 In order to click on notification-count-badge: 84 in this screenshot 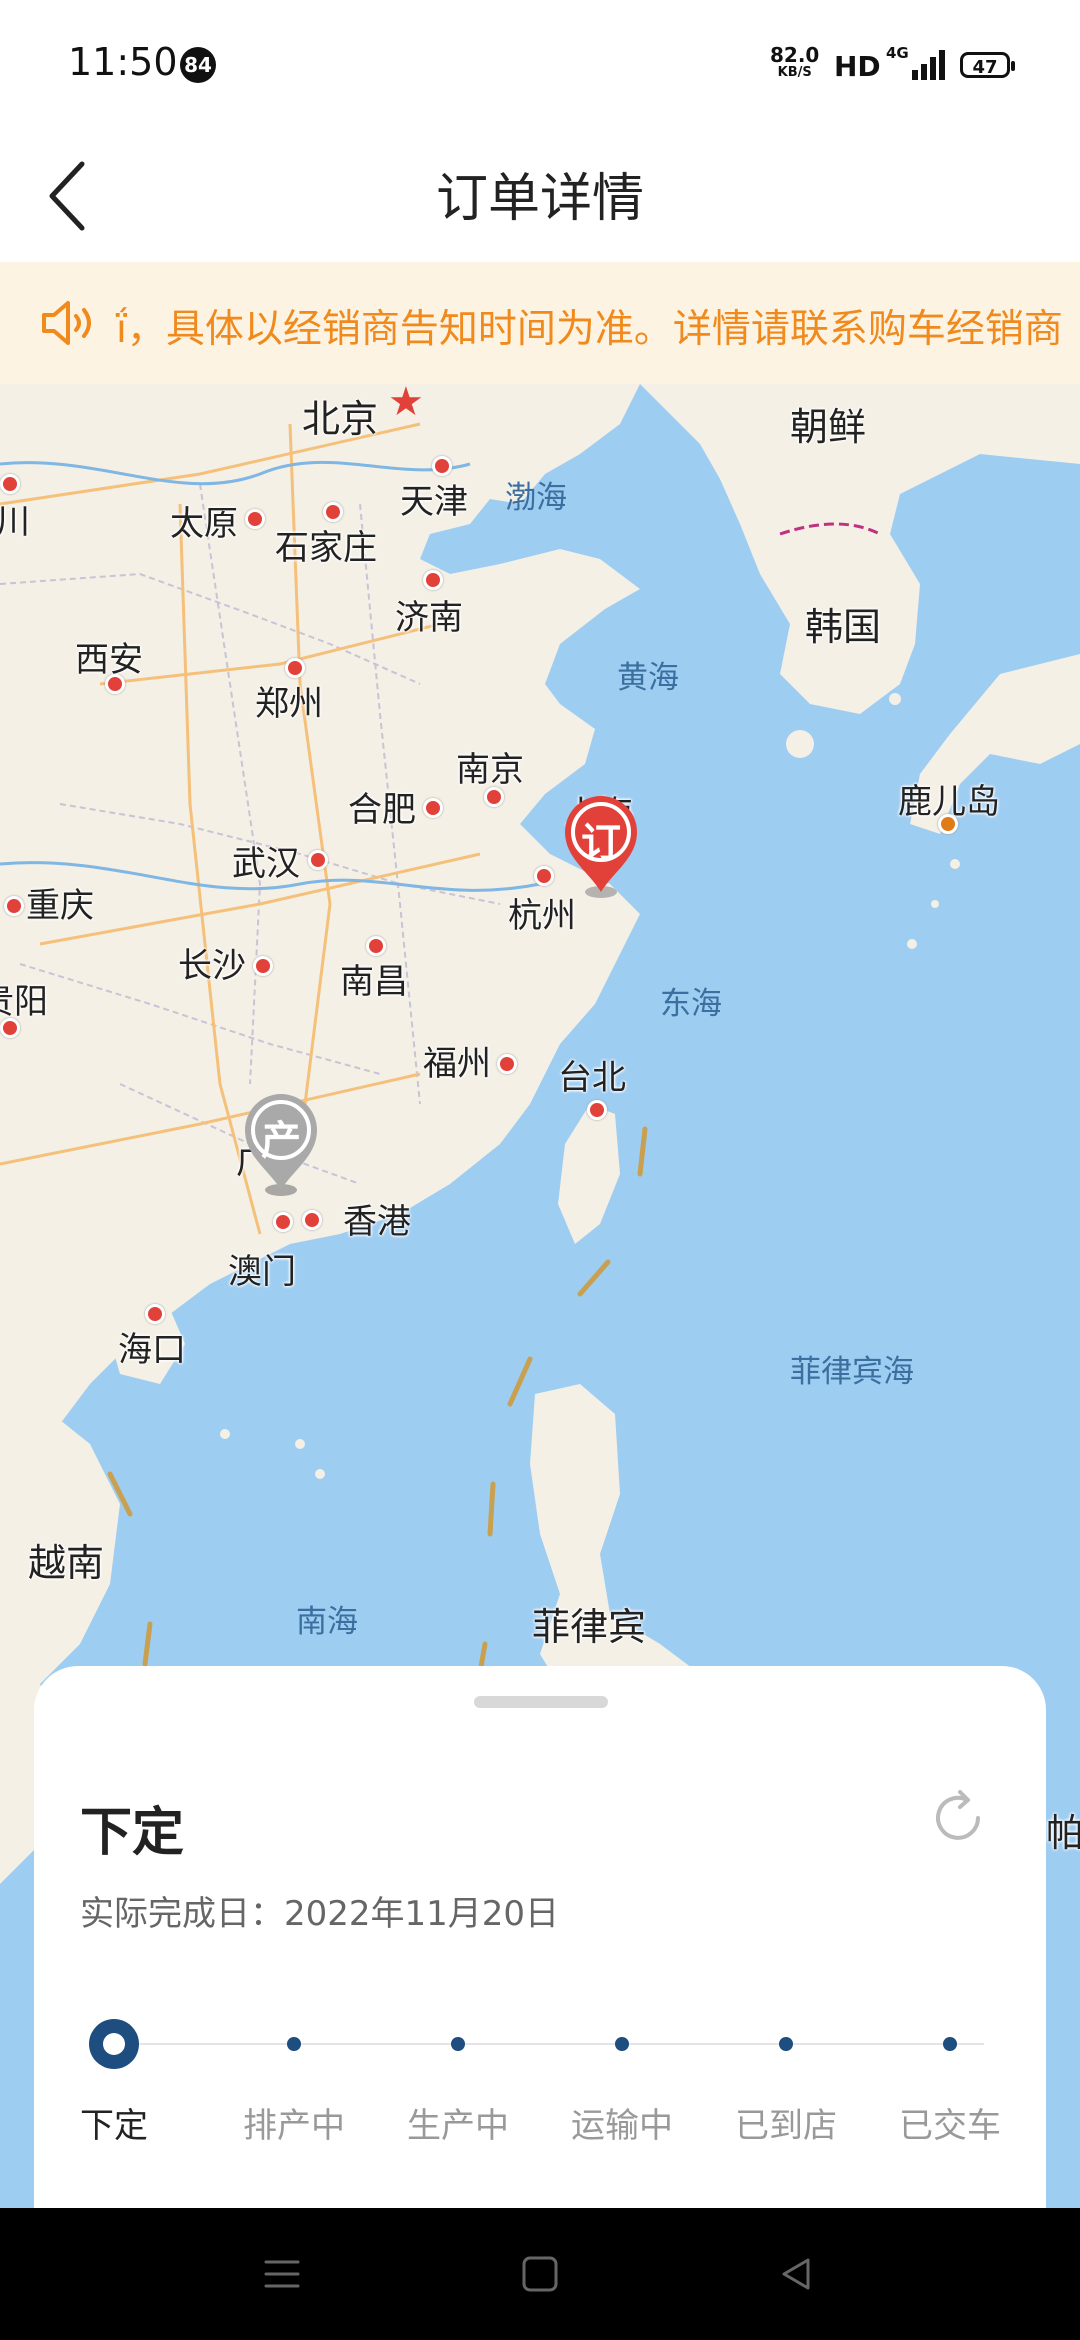, I will do `click(198, 65)`.